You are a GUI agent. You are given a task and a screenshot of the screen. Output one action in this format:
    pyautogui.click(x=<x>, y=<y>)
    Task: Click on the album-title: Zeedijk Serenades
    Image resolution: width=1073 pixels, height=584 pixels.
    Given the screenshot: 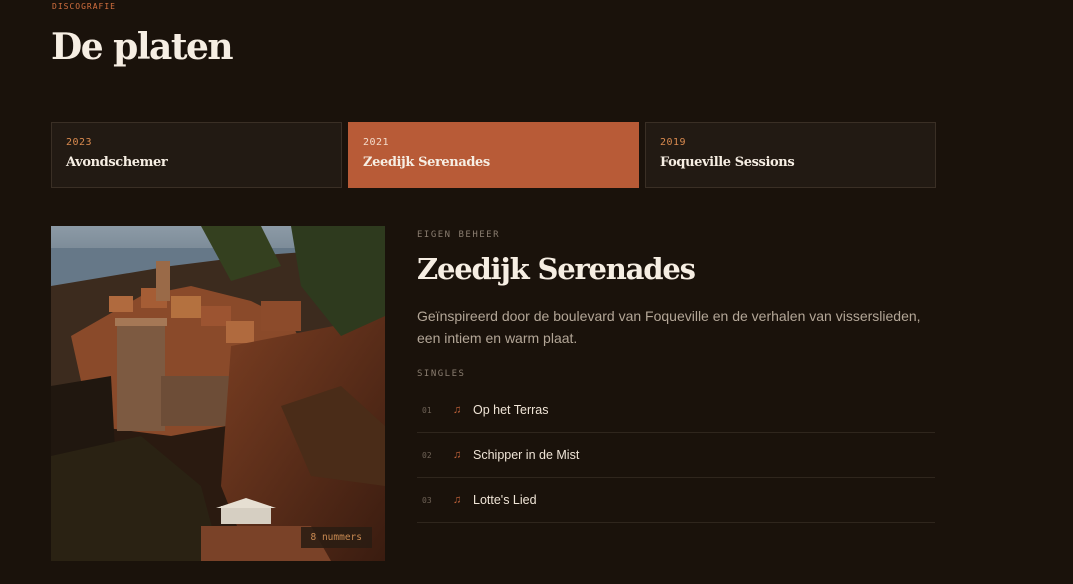 What is the action you would take?
    pyautogui.click(x=556, y=269)
    